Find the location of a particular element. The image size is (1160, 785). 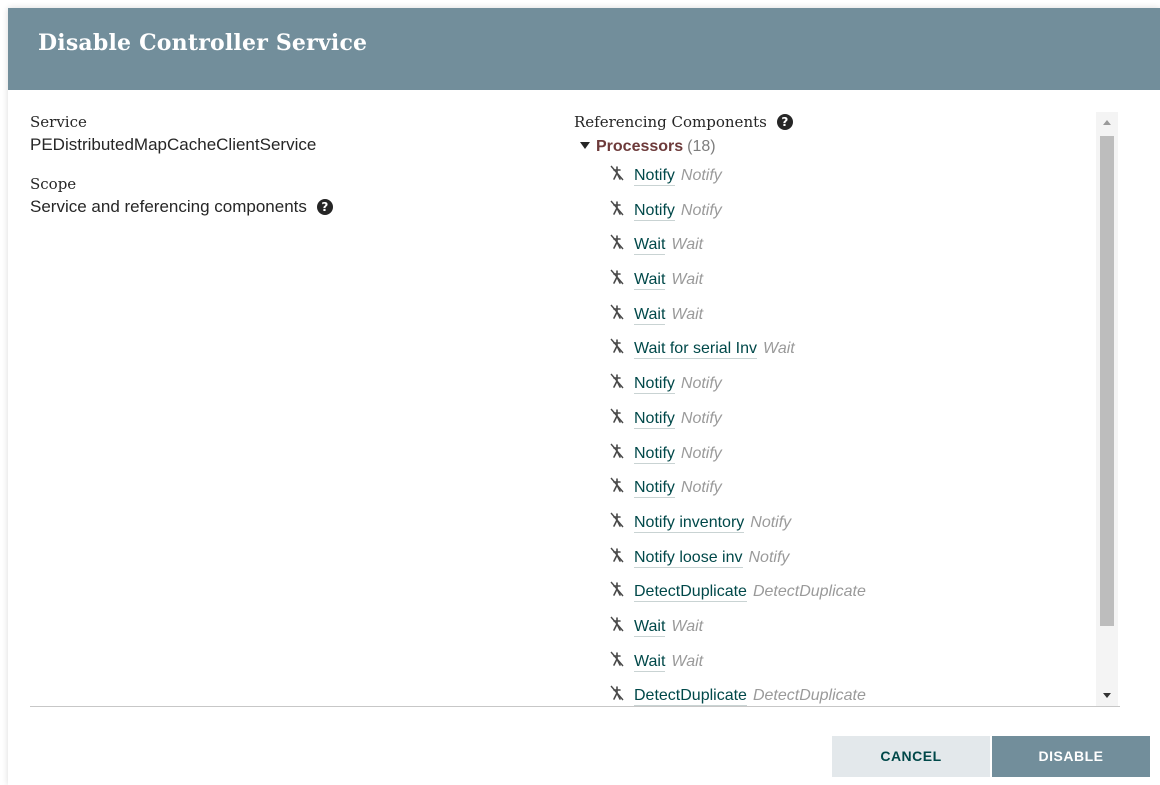

referencing-components-label: Referencing Components is located at coordinates (670, 122).